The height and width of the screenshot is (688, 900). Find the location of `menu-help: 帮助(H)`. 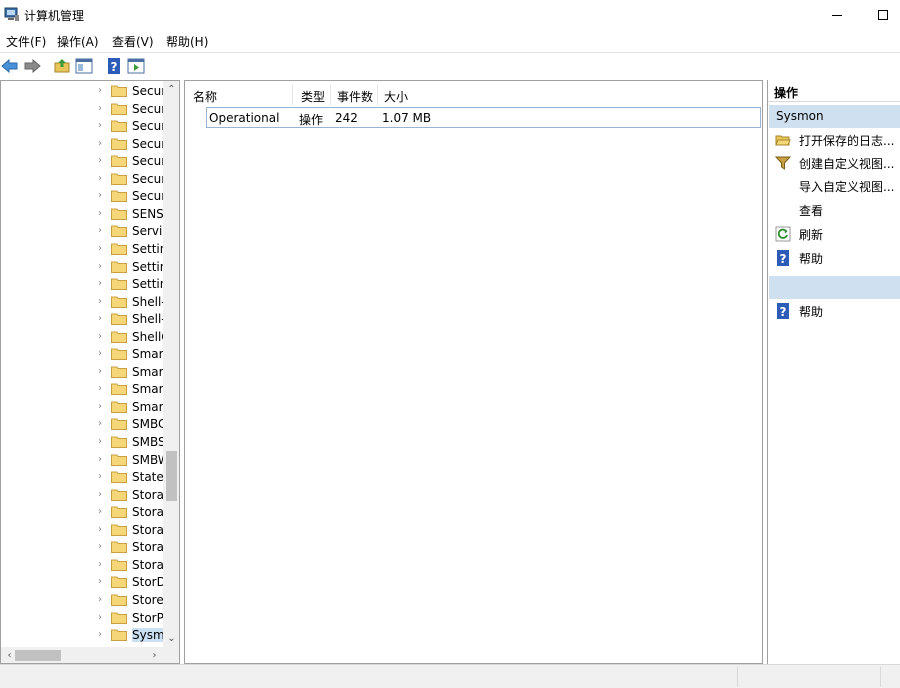

menu-help: 帮助(H) is located at coordinates (187, 41).